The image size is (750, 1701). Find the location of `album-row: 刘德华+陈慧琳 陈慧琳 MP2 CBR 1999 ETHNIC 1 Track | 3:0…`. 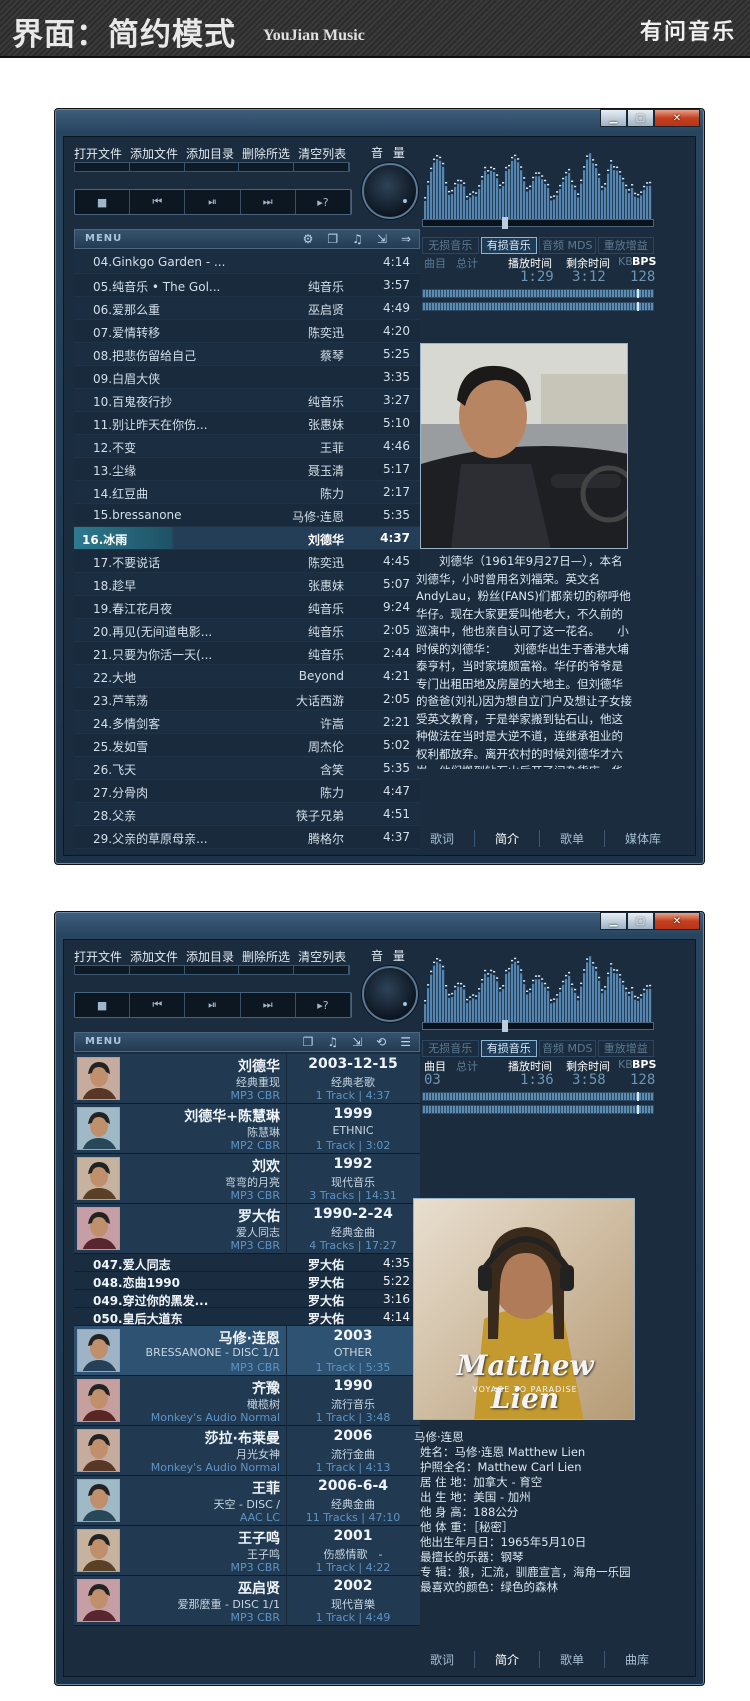

album-row: 刘德华+陈慧琳 陈慧琳 MP2 CBR 1999 ETHNIC 1 Track | 3:0… is located at coordinates (247, 1129).